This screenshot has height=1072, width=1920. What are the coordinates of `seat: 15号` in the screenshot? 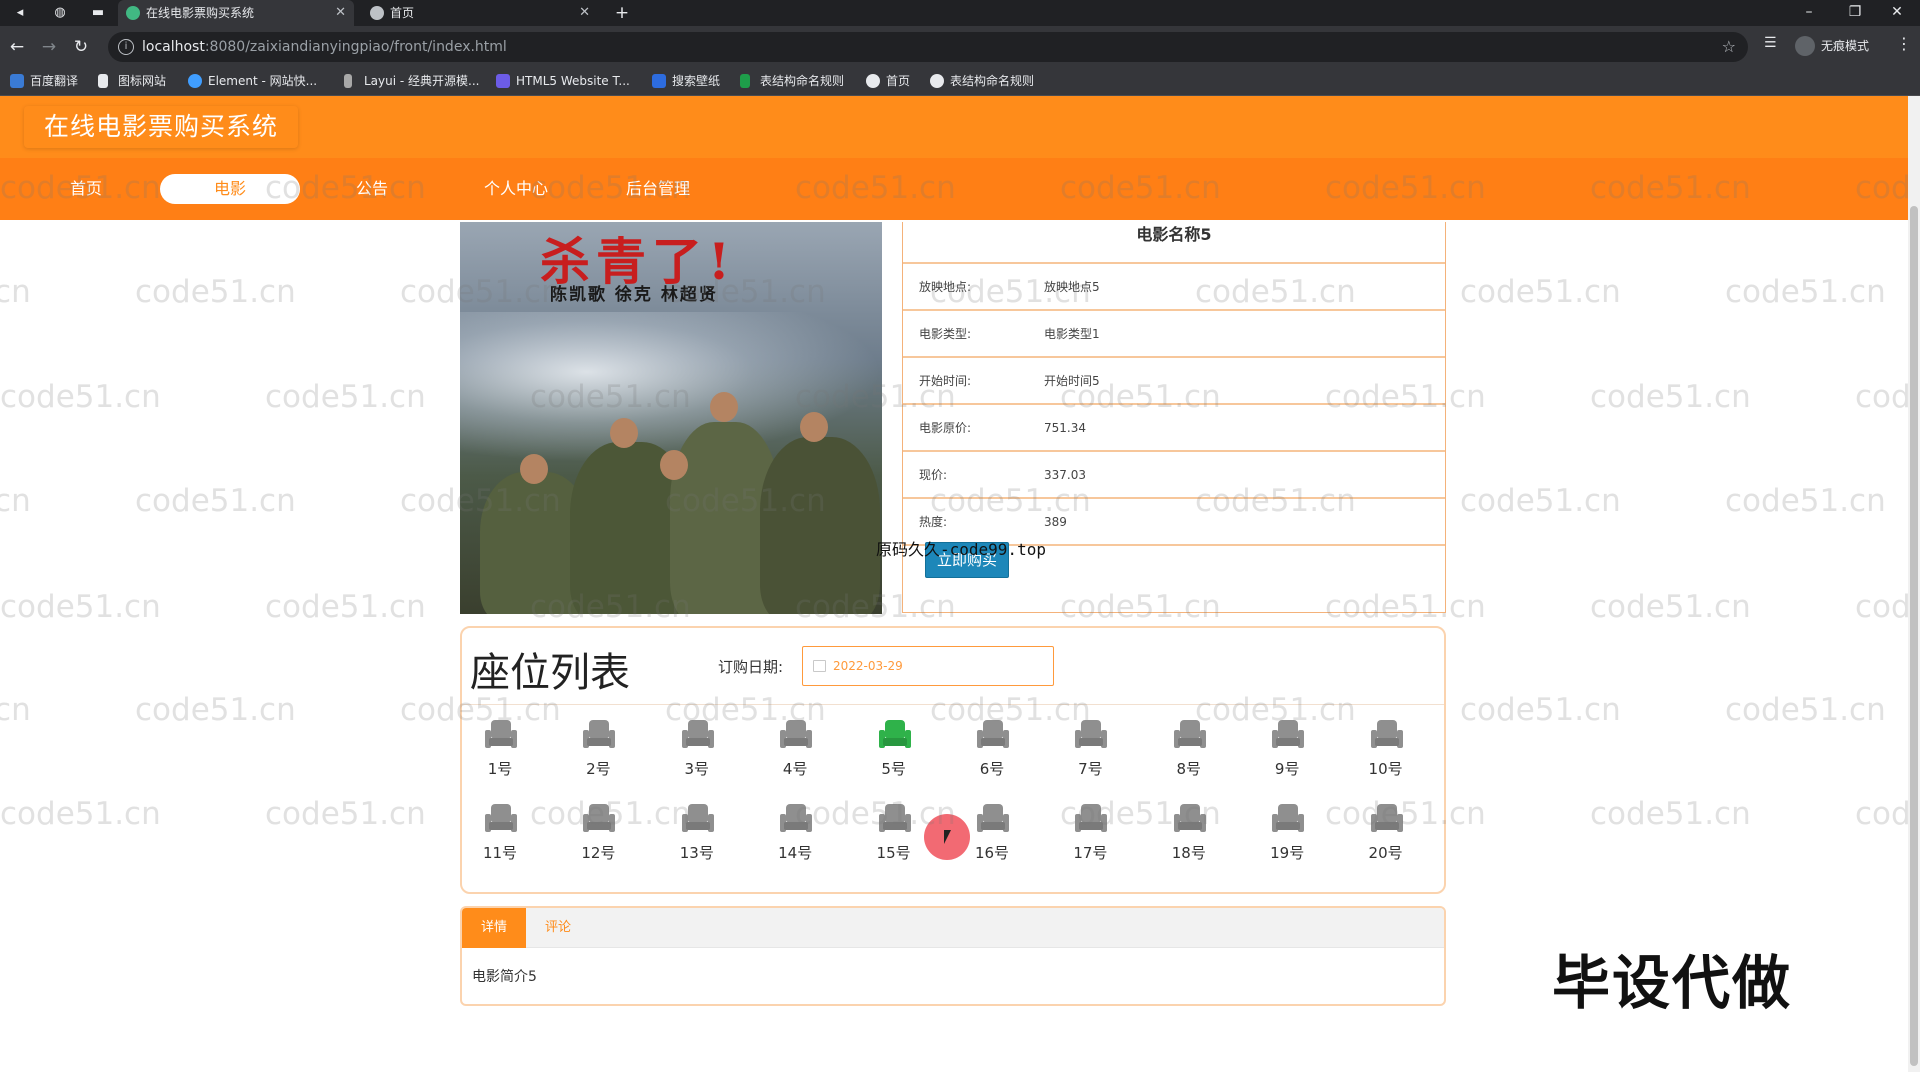 It's located at (894, 836).